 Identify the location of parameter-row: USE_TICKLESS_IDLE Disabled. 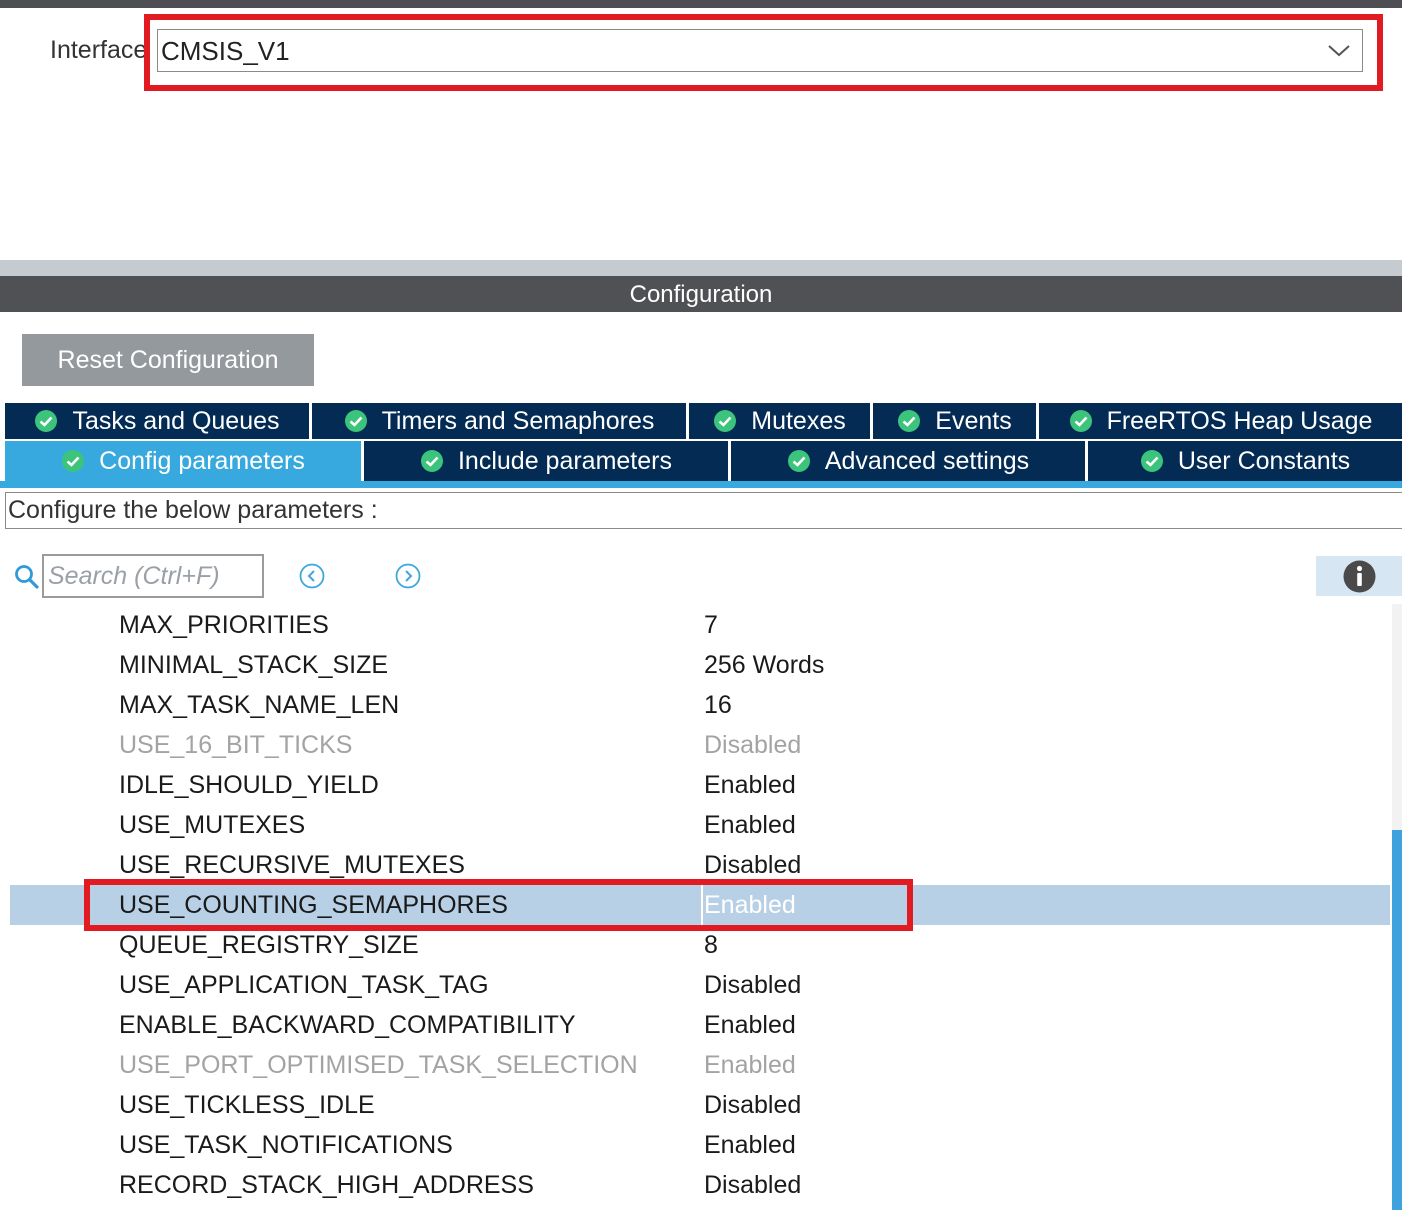
(700, 1105).